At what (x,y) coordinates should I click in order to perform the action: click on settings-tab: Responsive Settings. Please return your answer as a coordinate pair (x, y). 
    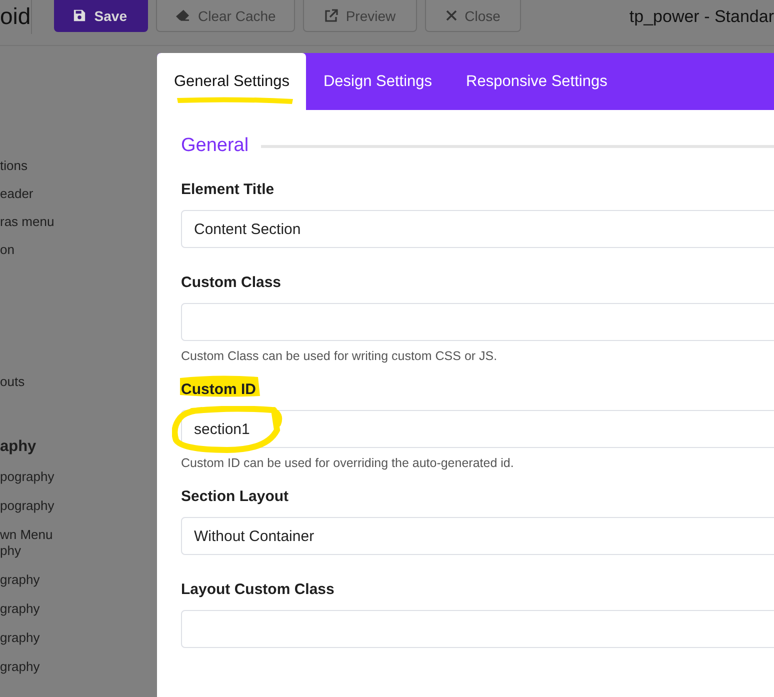
    Looking at the image, I should click on (536, 81).